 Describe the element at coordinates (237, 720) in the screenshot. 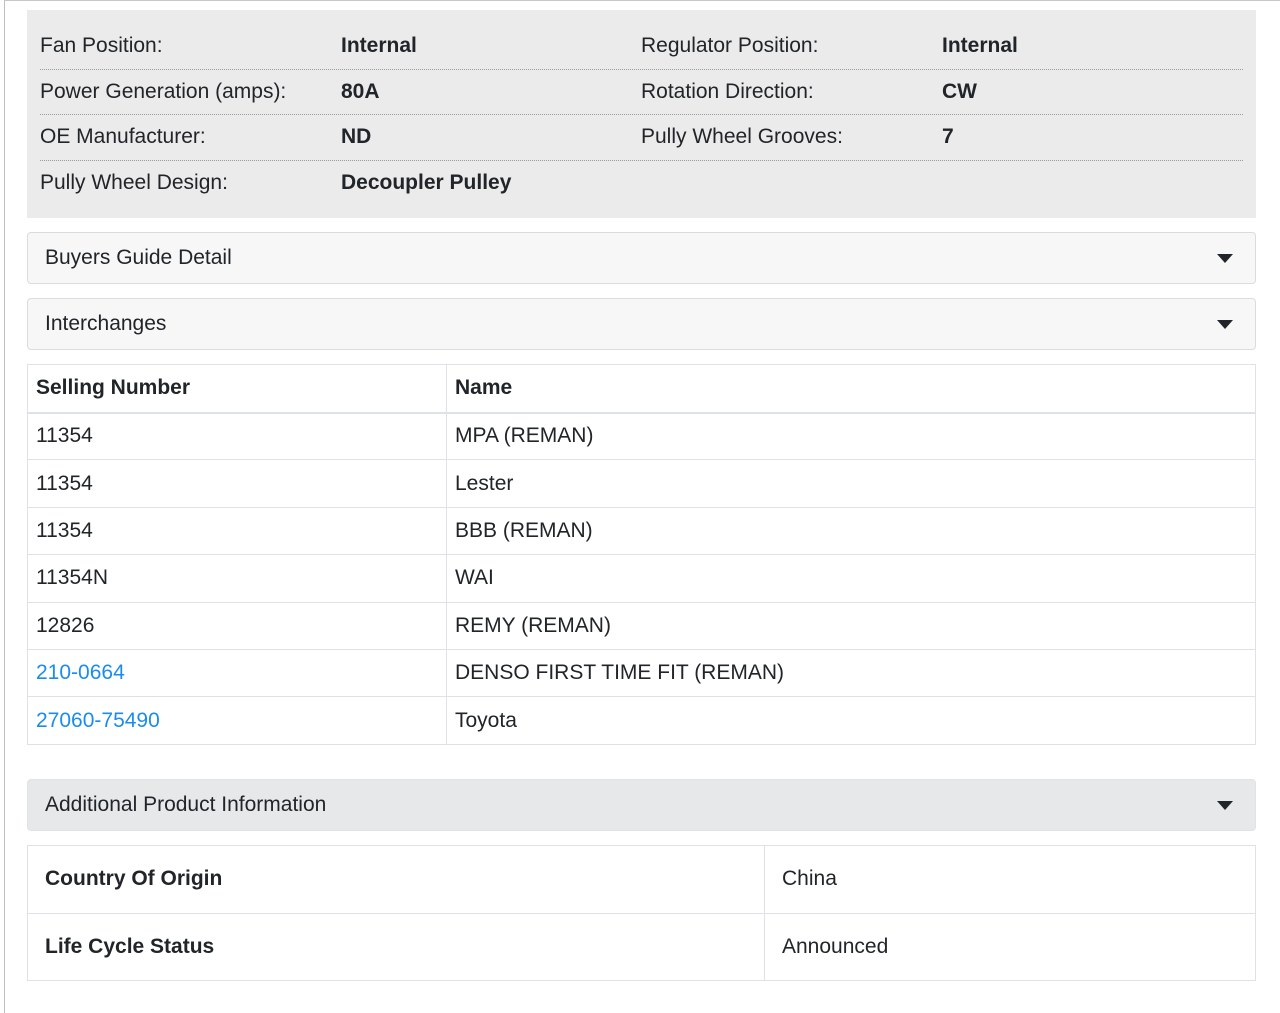

I see `selling-number-cell: 27060-75490` at that location.